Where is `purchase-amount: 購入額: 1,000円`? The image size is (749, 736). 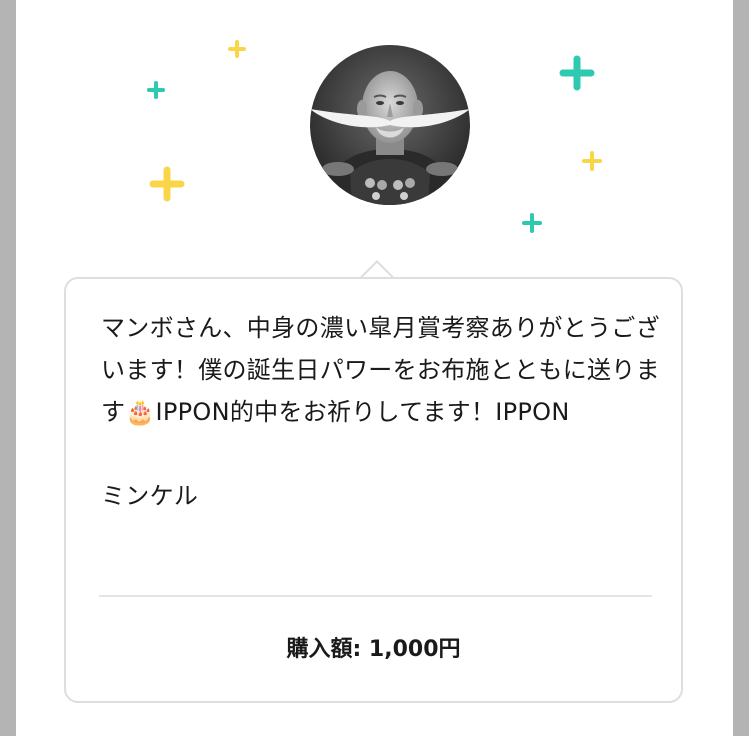 purchase-amount: 購入額: 1,000円 is located at coordinates (373, 649).